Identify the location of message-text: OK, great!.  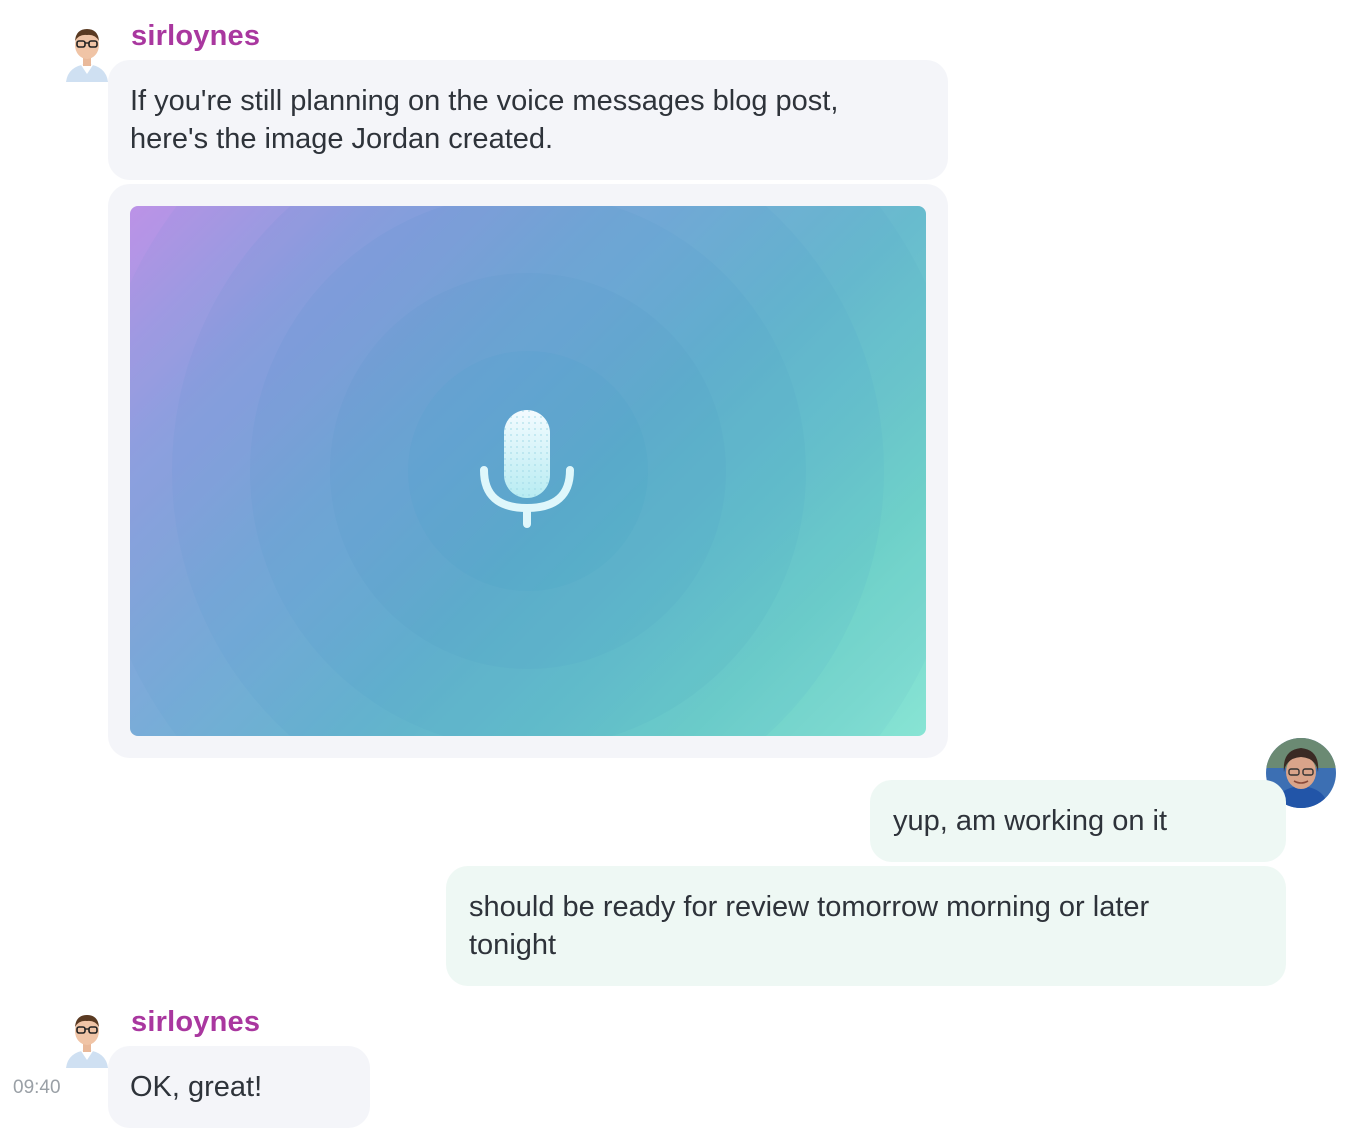
(196, 1087).